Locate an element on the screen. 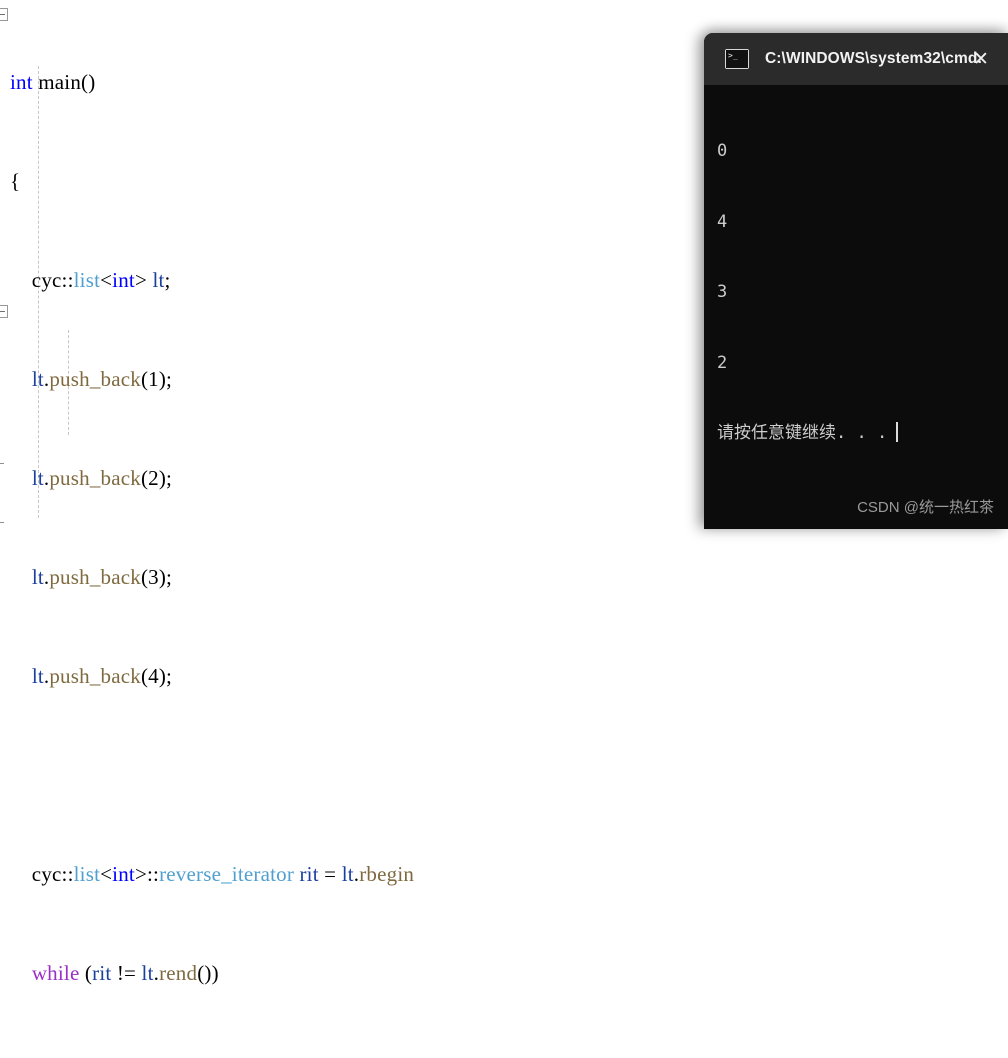 This screenshot has width=1008, height=1058. code-token: (4); is located at coordinates (156, 676).